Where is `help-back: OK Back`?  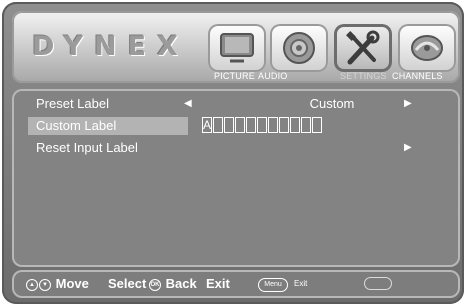 help-back: OK Back is located at coordinates (173, 284).